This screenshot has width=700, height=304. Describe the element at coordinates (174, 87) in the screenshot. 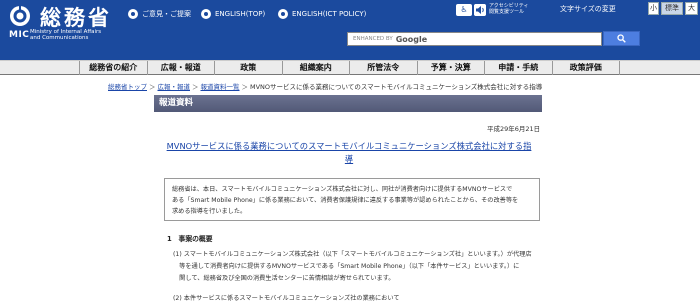

I see `breadcrumb-press: 広報・報道` at that location.